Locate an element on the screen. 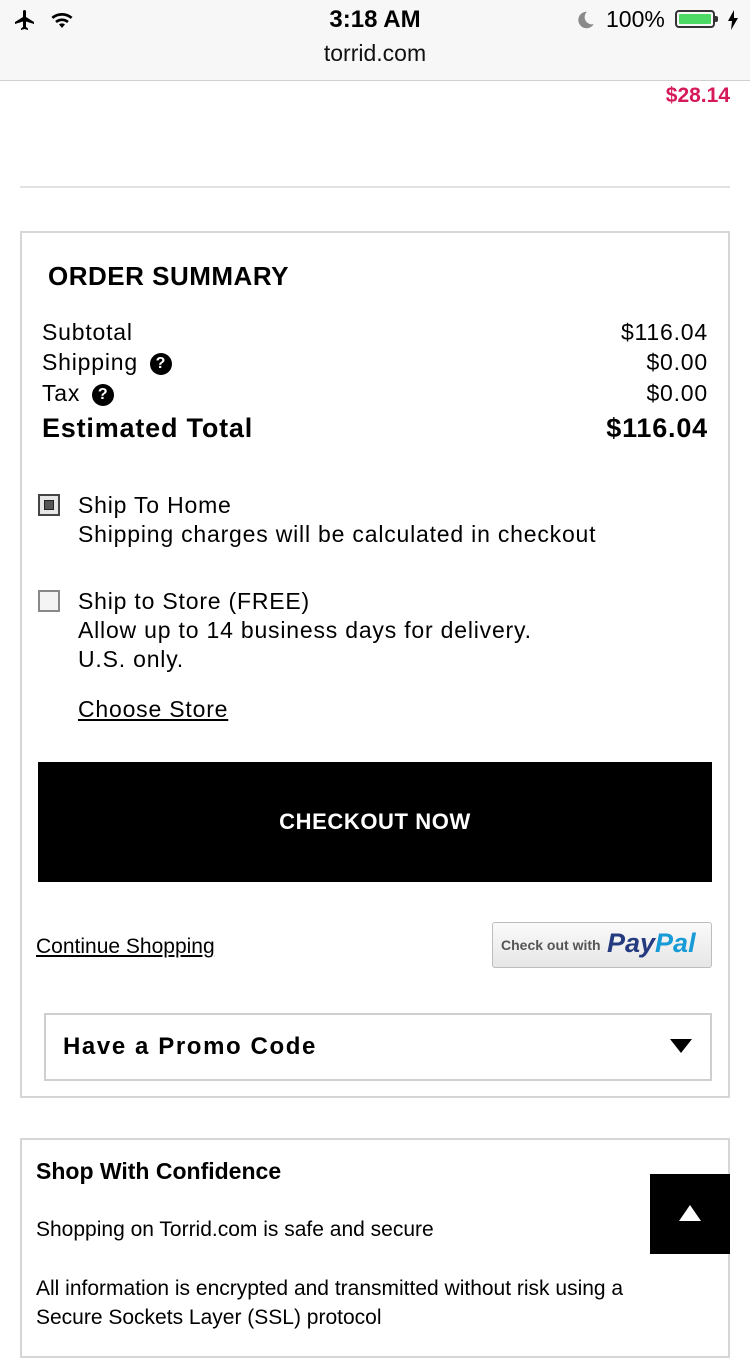  ship-to-store-region-note: U.S. only. is located at coordinates (131, 659).